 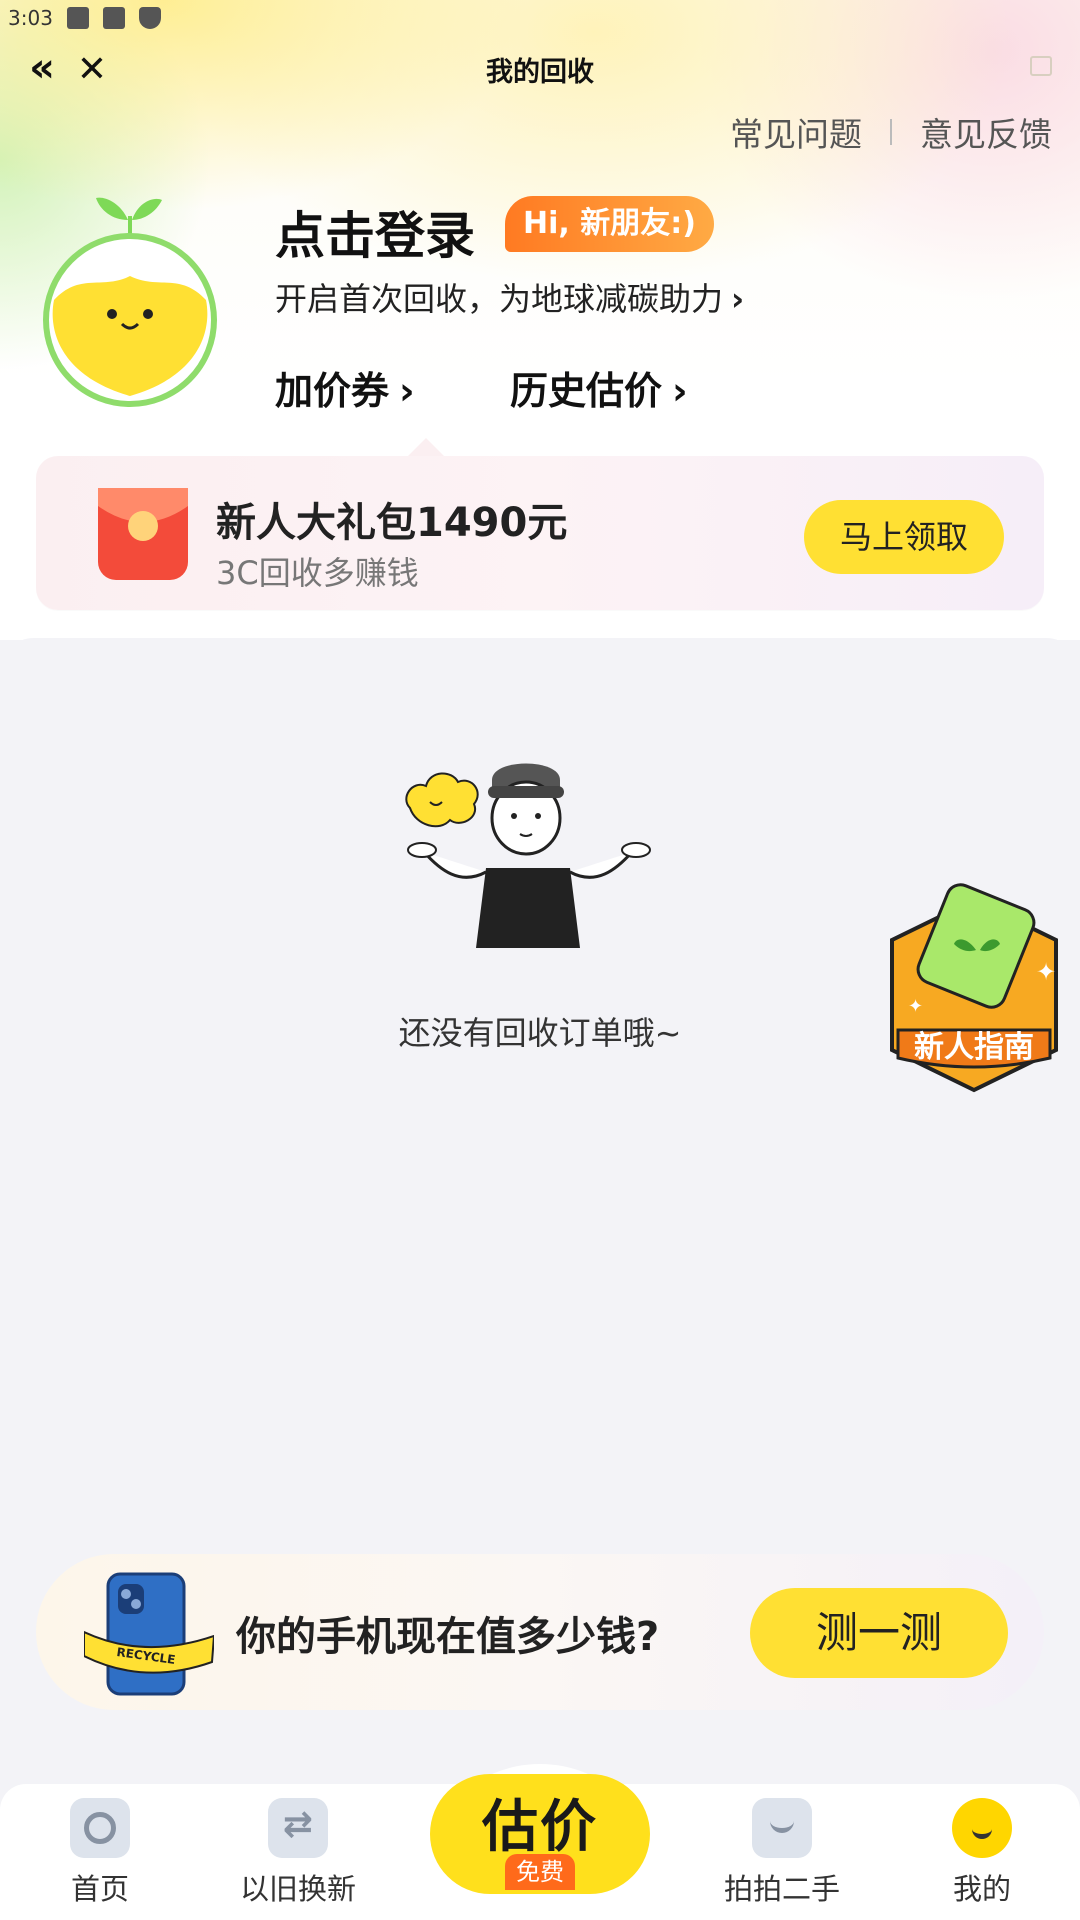 What do you see at coordinates (1041, 66) in the screenshot?
I see `share-icon` at bounding box center [1041, 66].